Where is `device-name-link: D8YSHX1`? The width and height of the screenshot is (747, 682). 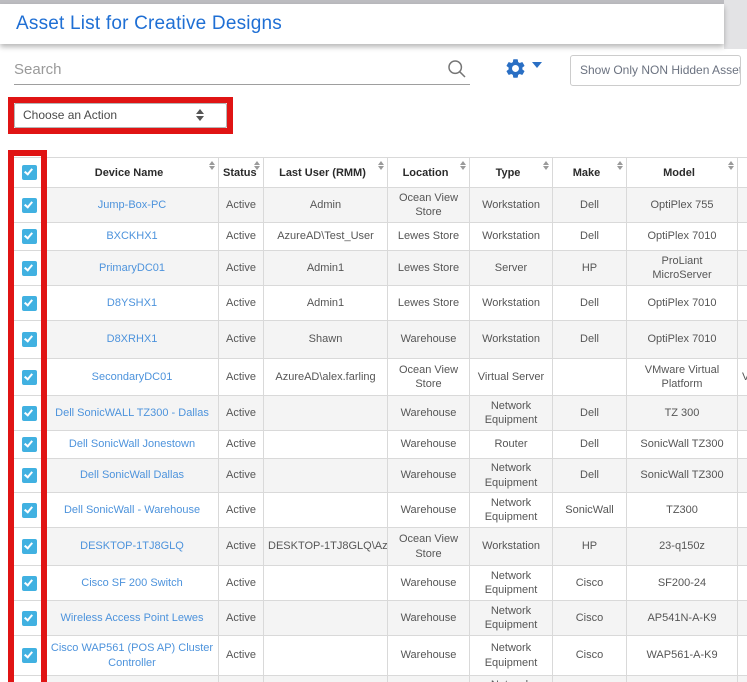 device-name-link: D8YSHX1 is located at coordinates (132, 303).